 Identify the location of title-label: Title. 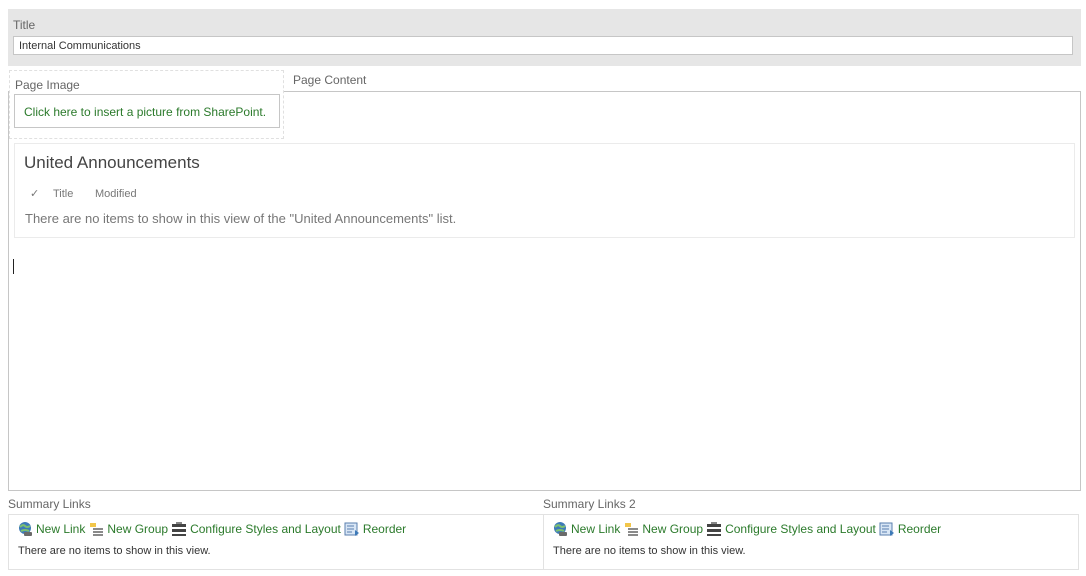
(24, 25).